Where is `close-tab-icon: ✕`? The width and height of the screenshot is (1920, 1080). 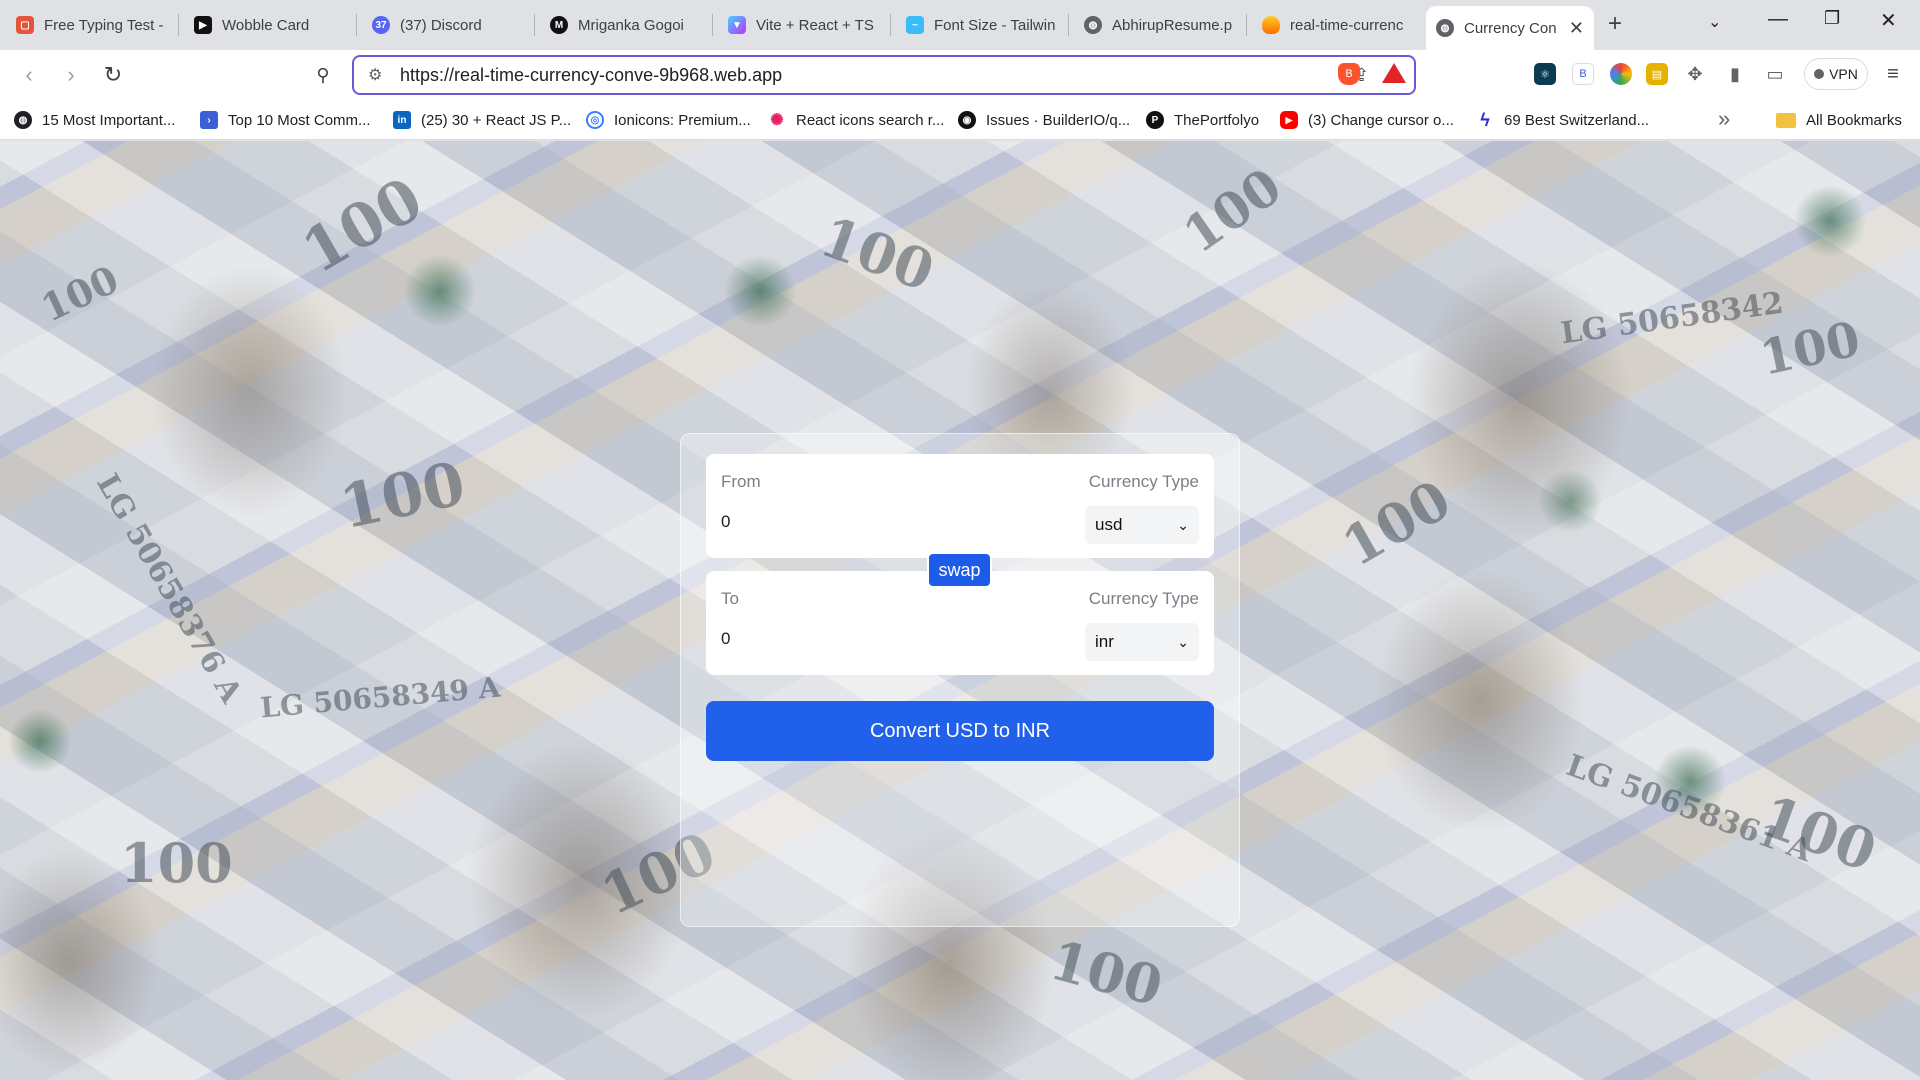
close-tab-icon: ✕ is located at coordinates (1572, 28).